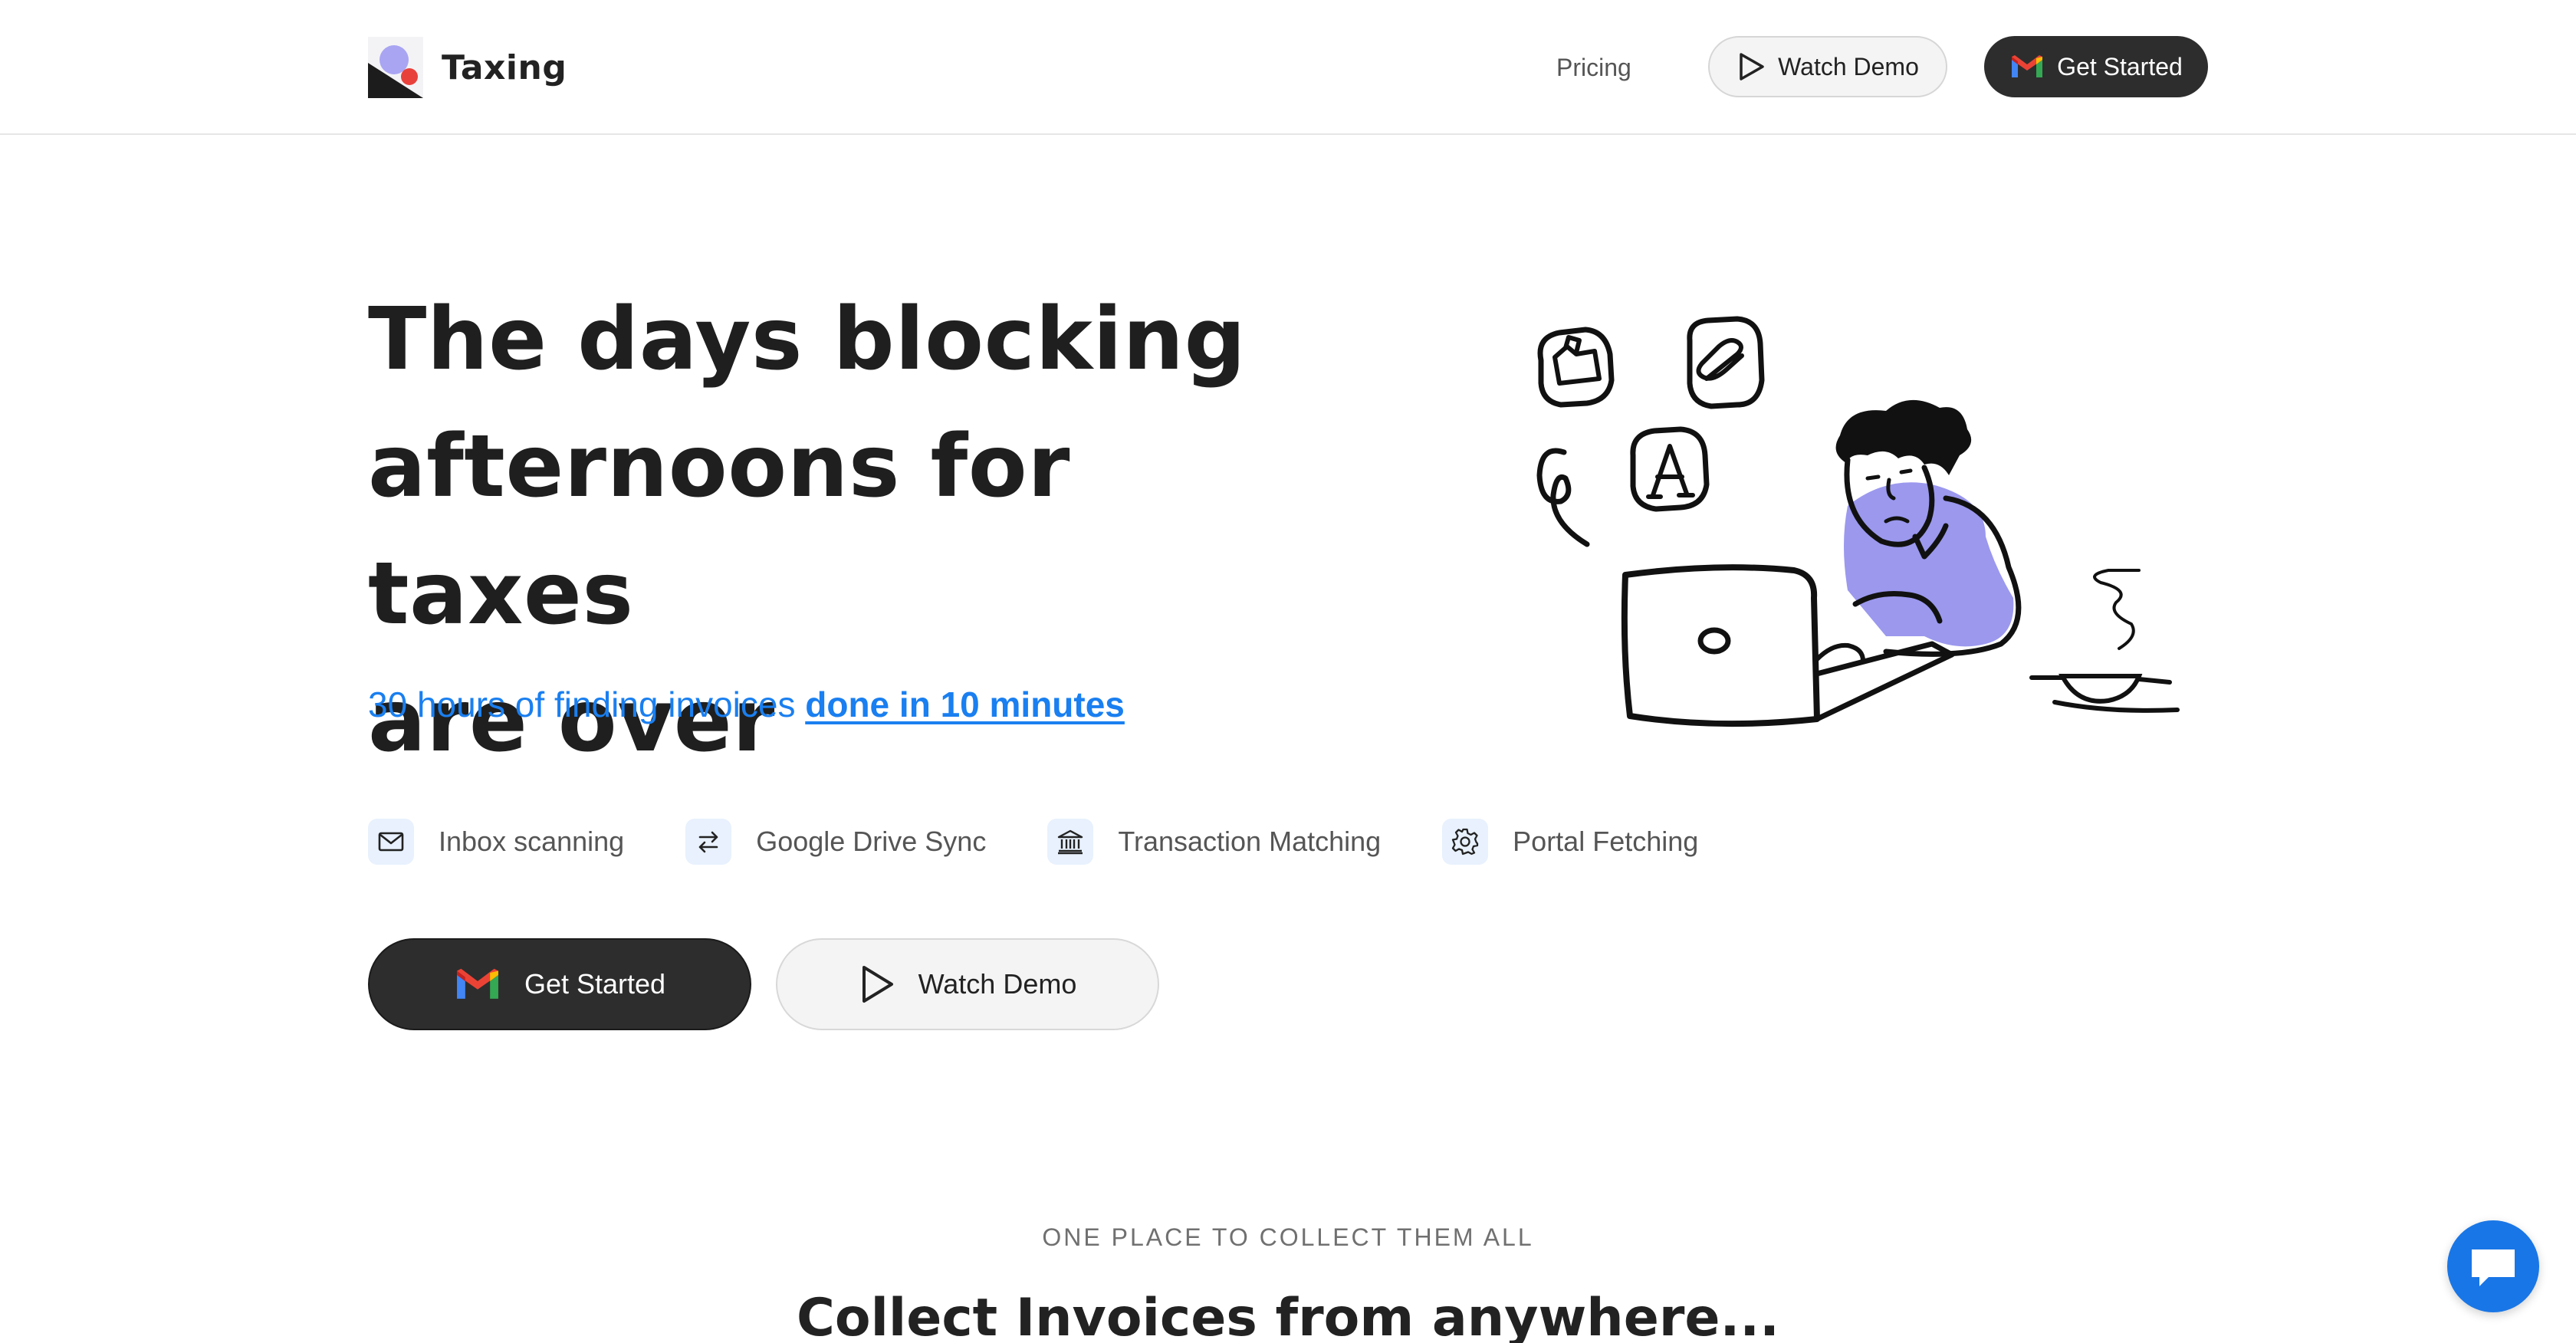 The image size is (2576, 1343). I want to click on hero-watch-demo-button: Watch Demo, so click(968, 984).